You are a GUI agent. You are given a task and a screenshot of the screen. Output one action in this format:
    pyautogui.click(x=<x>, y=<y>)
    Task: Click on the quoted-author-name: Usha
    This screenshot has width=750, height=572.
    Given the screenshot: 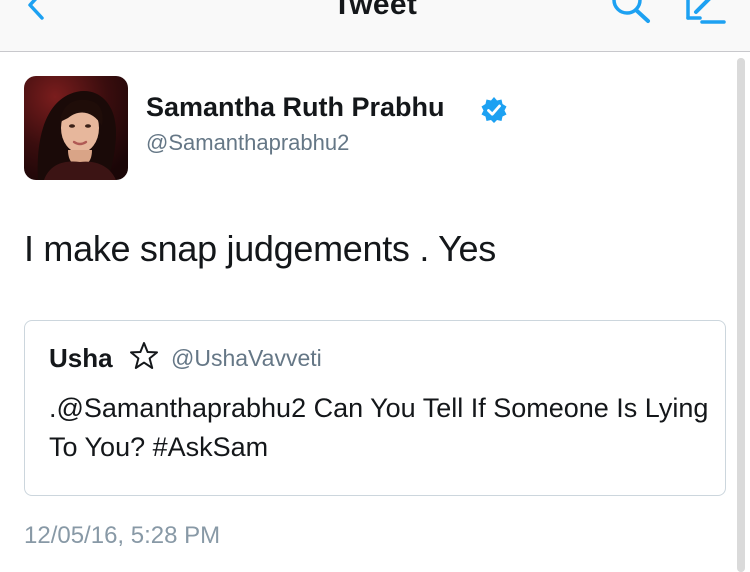 What is the action you would take?
    pyautogui.click(x=81, y=358)
    